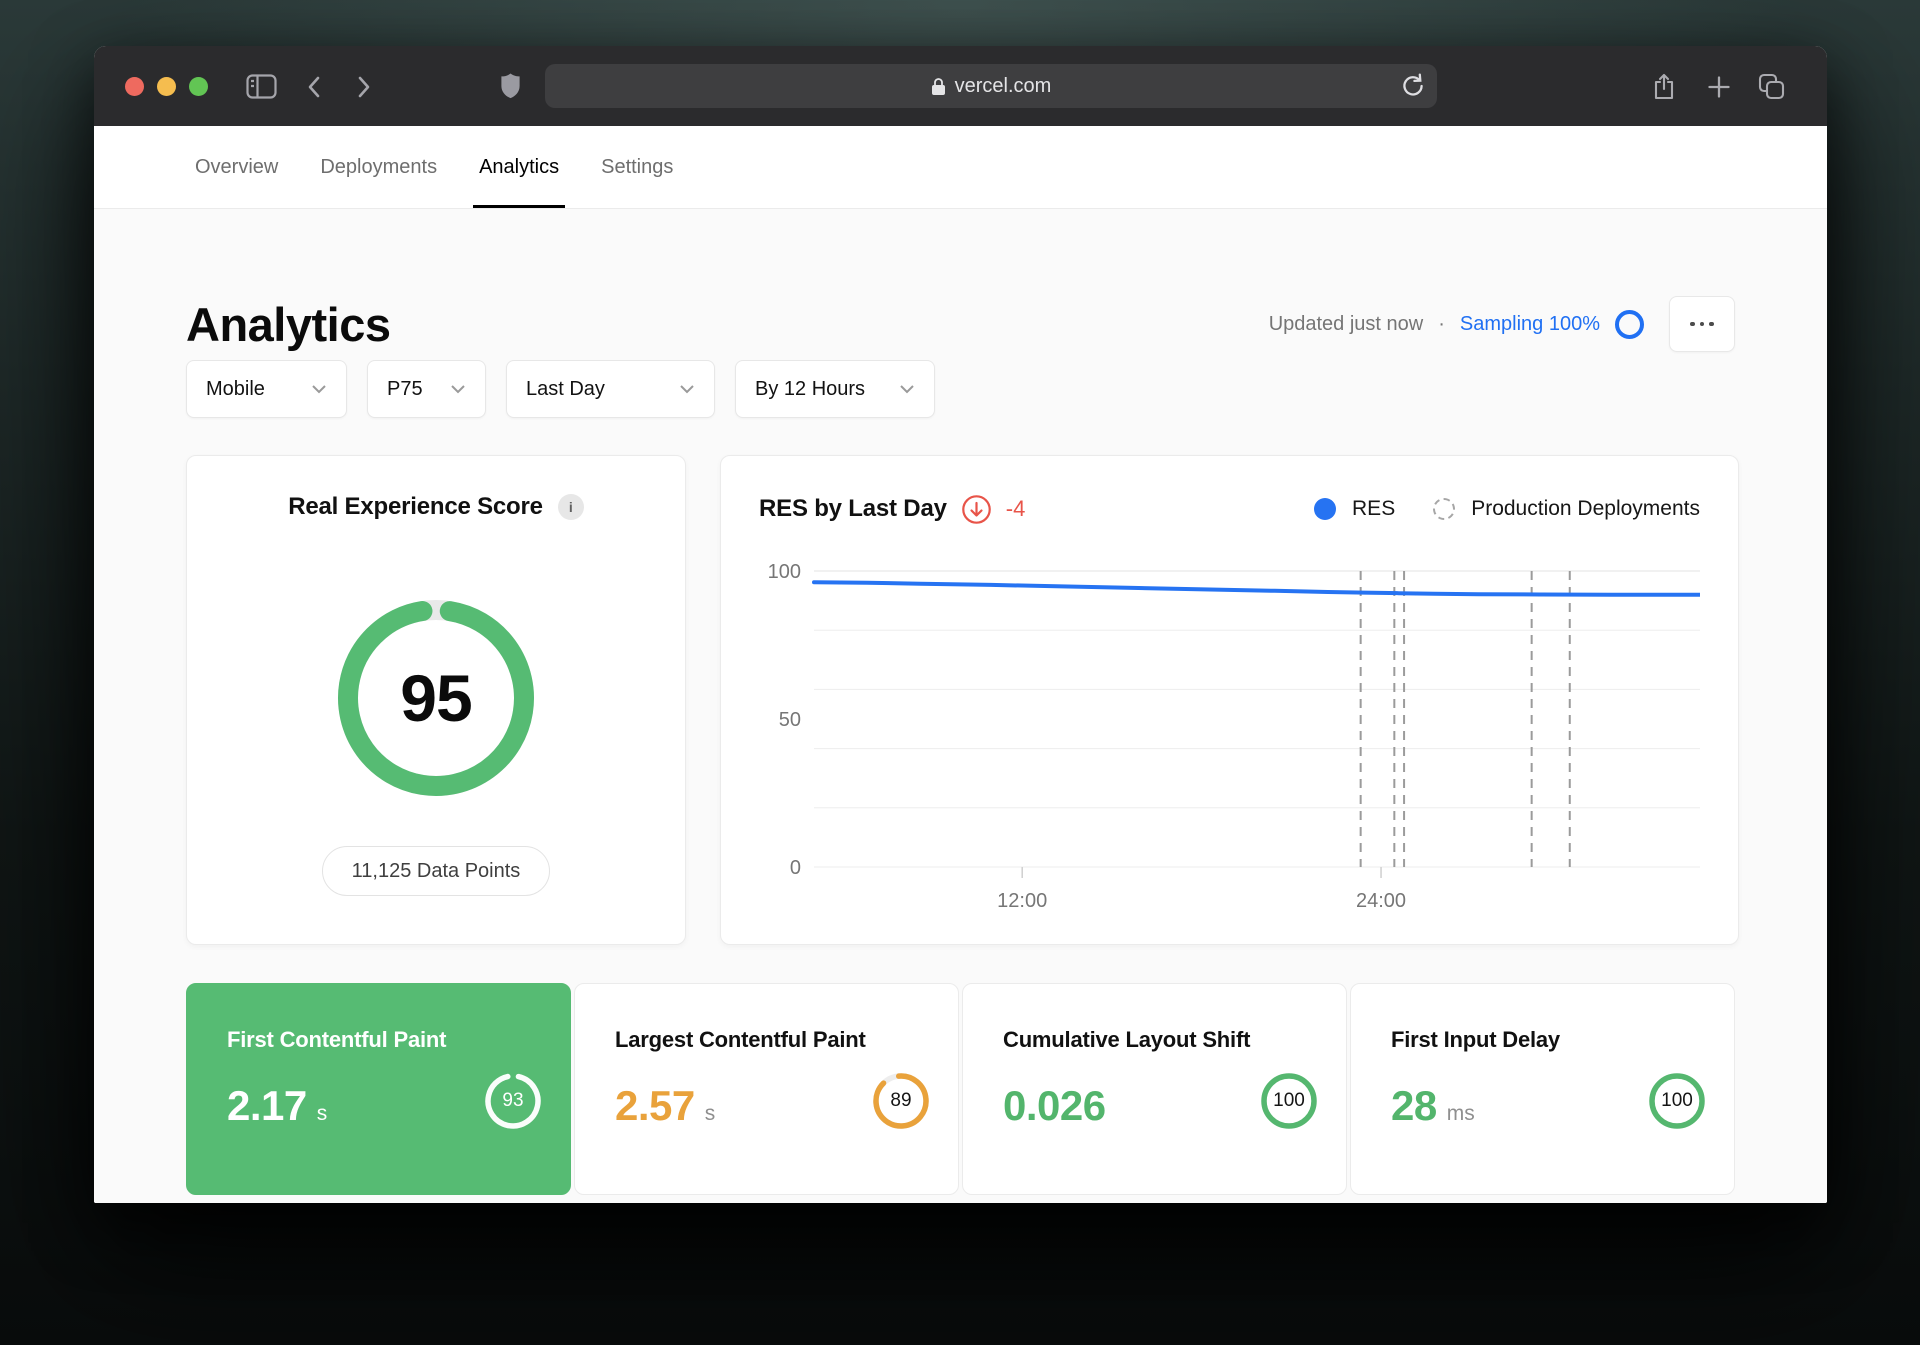 This screenshot has height=1345, width=1920. What do you see at coordinates (1585, 508) in the screenshot?
I see `legend-label-deployments: Production Deployments` at bounding box center [1585, 508].